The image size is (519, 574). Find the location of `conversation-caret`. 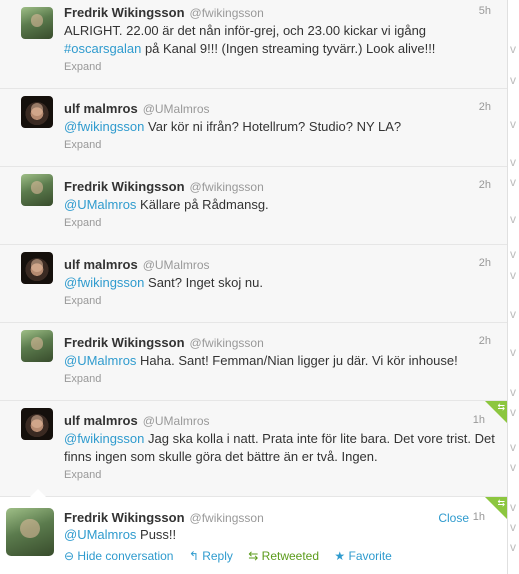

conversation-caret is located at coordinates (38, 493).